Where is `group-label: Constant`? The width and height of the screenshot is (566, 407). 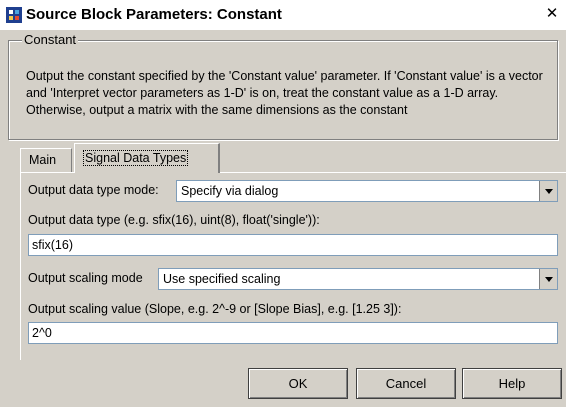 group-label: Constant is located at coordinates (50, 39).